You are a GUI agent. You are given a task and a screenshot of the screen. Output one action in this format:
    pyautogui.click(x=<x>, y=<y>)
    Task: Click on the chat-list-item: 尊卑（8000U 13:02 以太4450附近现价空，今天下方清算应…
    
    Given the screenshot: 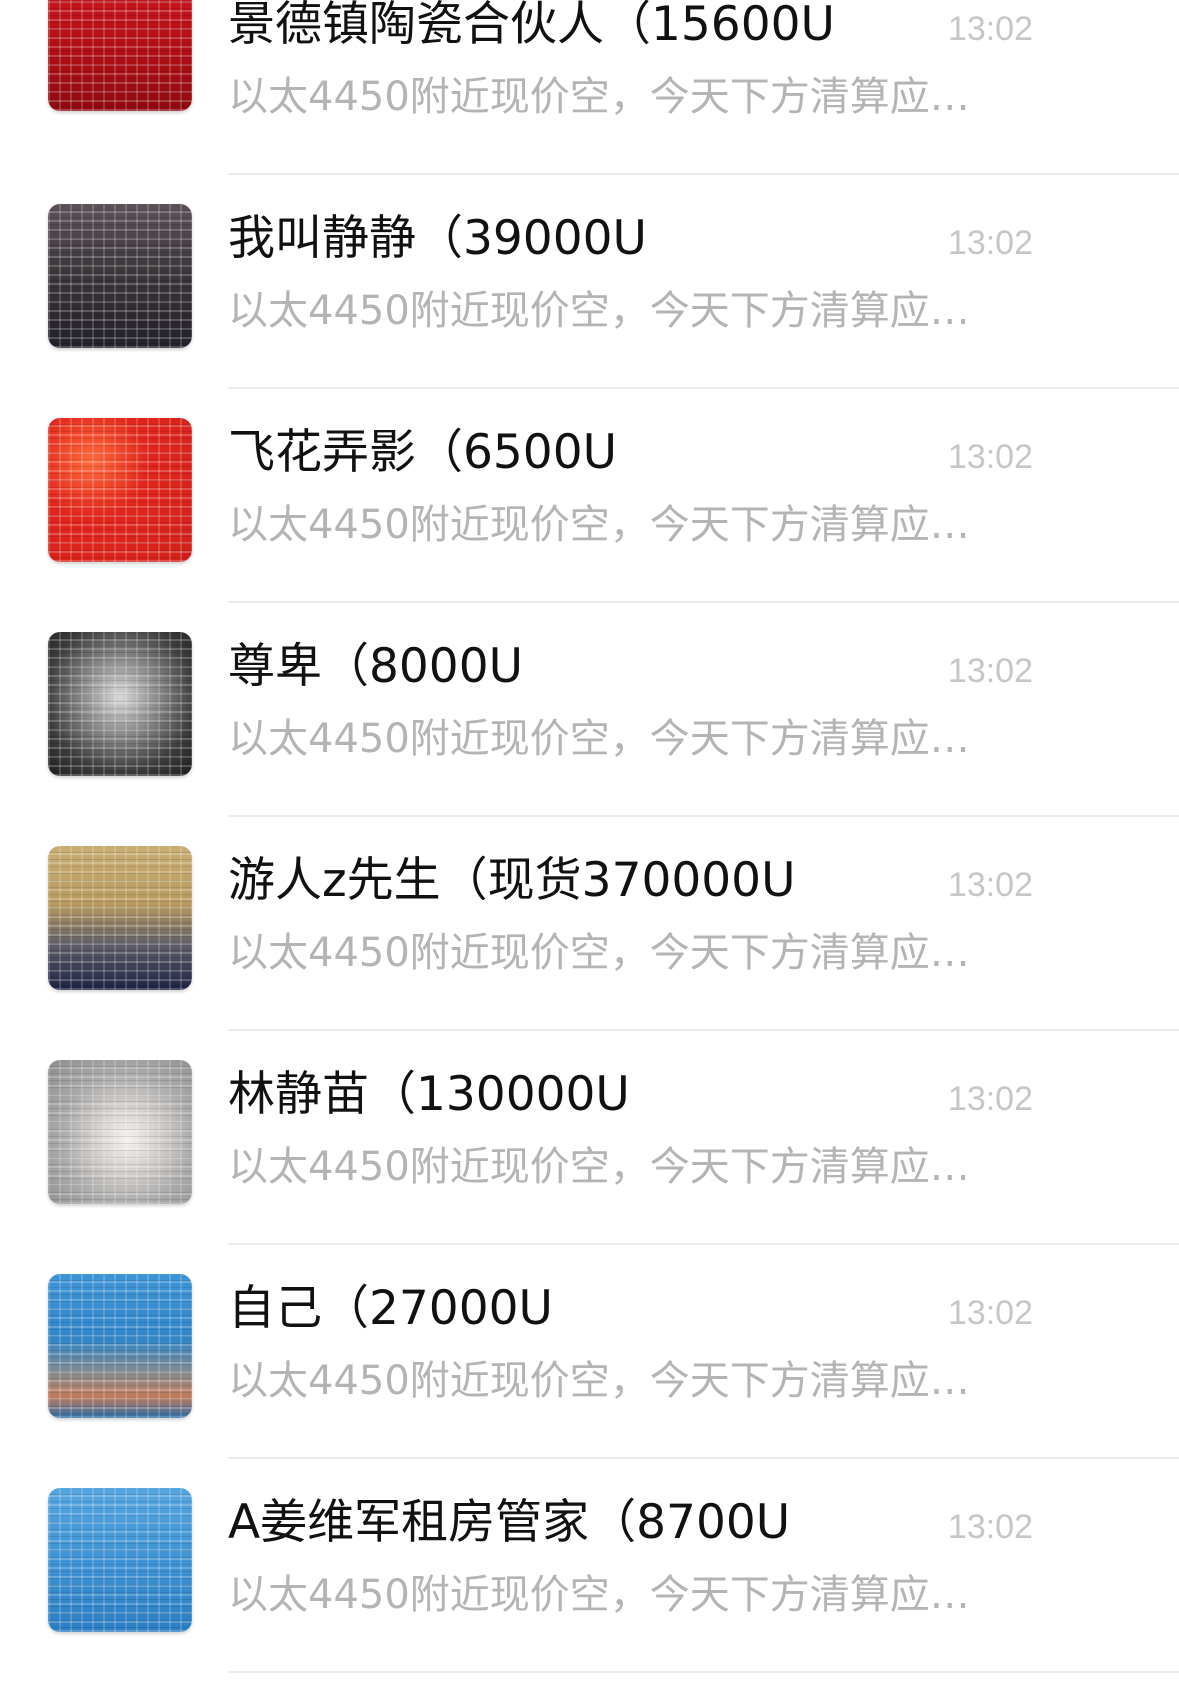 What is the action you would take?
    pyautogui.click(x=589, y=710)
    